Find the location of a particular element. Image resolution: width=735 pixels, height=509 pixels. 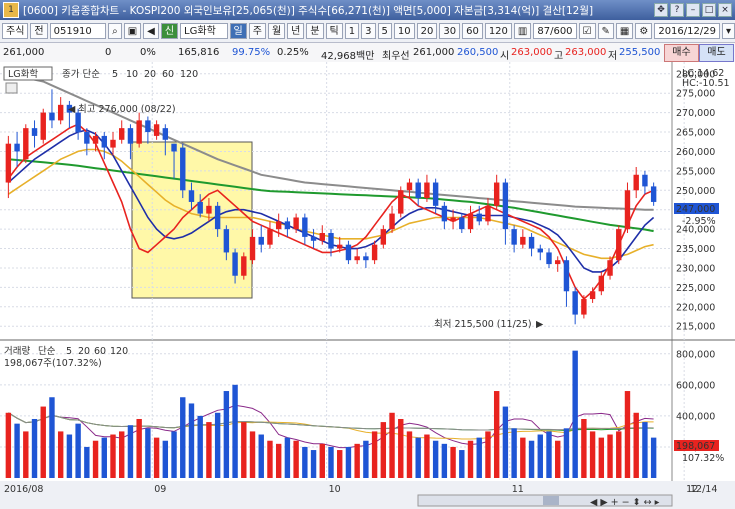

interval-30: 30 is located at coordinates (450, 31).